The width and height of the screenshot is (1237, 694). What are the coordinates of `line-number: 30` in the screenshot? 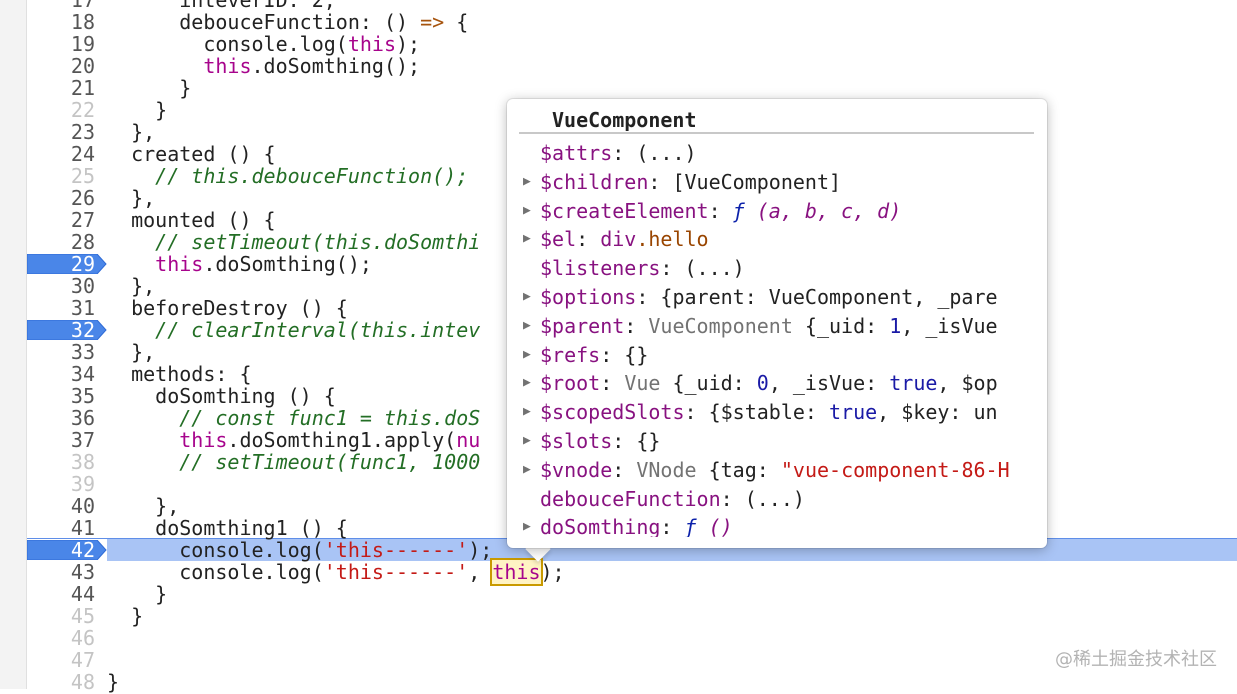 It's located at (61, 286).